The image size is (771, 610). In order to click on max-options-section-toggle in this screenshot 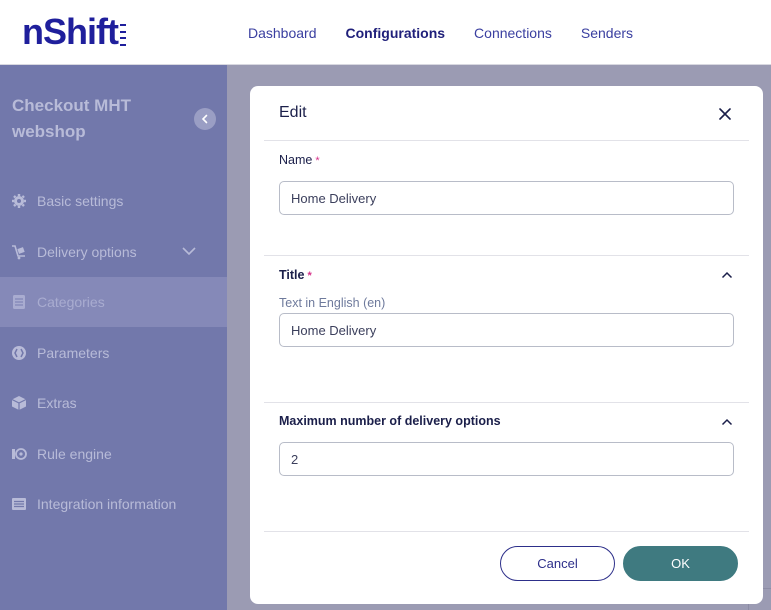, I will do `click(727, 422)`.